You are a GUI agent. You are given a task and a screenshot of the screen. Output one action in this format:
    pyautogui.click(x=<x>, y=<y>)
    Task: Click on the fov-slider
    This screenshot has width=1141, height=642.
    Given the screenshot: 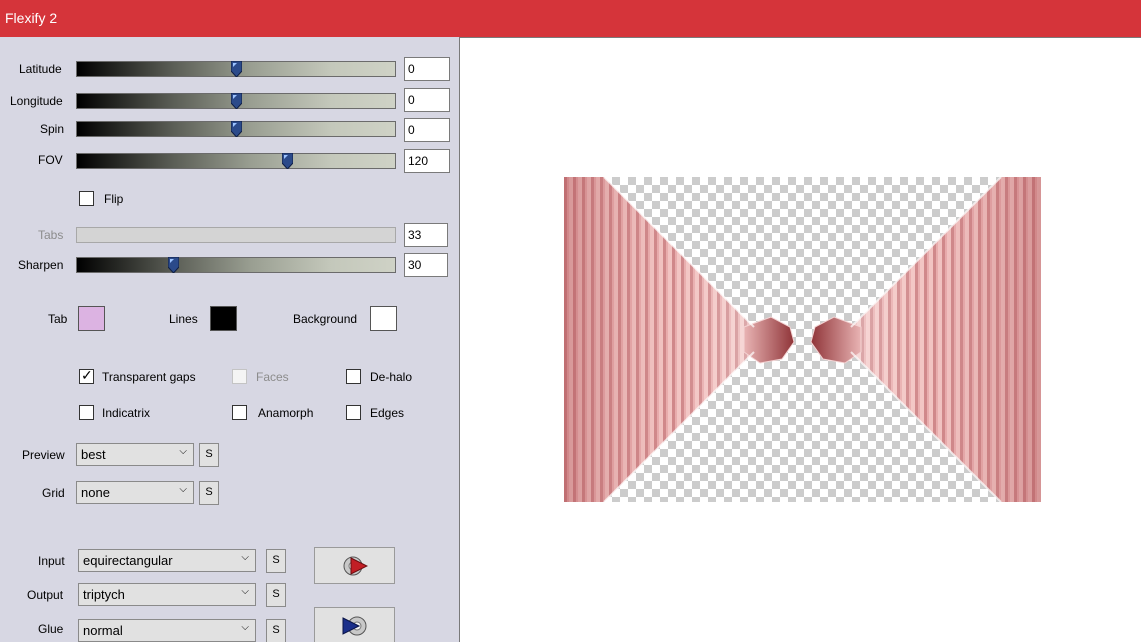 What is the action you would take?
    pyautogui.click(x=236, y=161)
    